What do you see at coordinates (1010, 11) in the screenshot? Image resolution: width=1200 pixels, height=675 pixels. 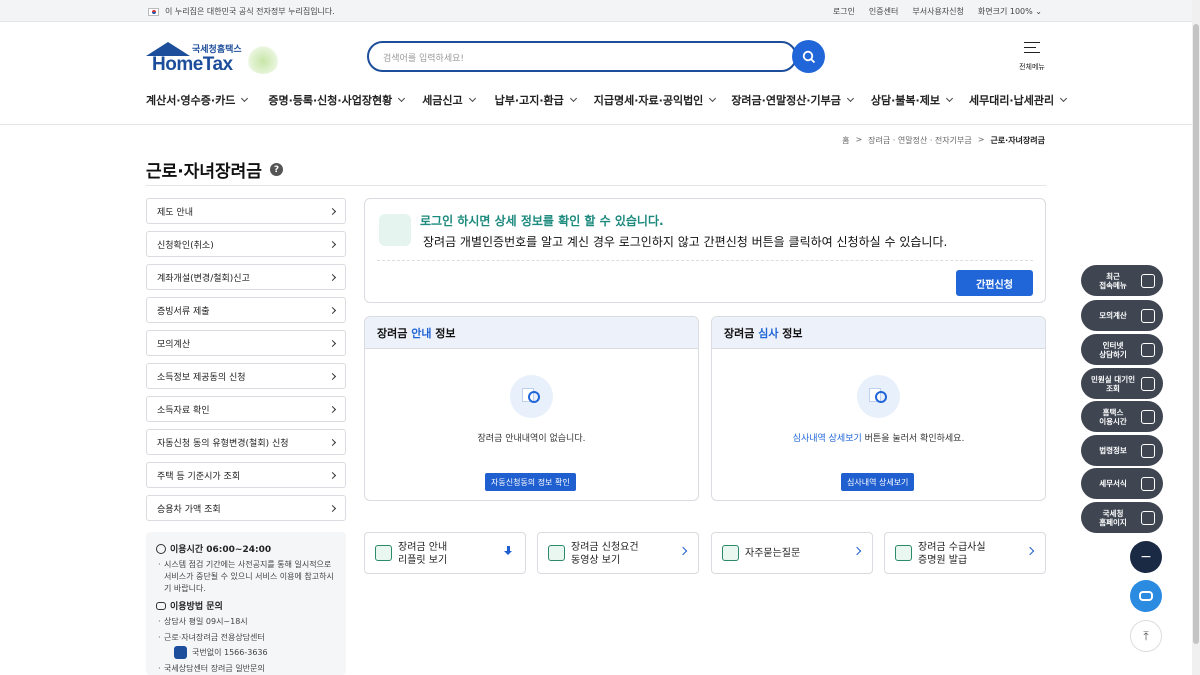 I see `zoom-select: 화면크기 100% ⌄` at bounding box center [1010, 11].